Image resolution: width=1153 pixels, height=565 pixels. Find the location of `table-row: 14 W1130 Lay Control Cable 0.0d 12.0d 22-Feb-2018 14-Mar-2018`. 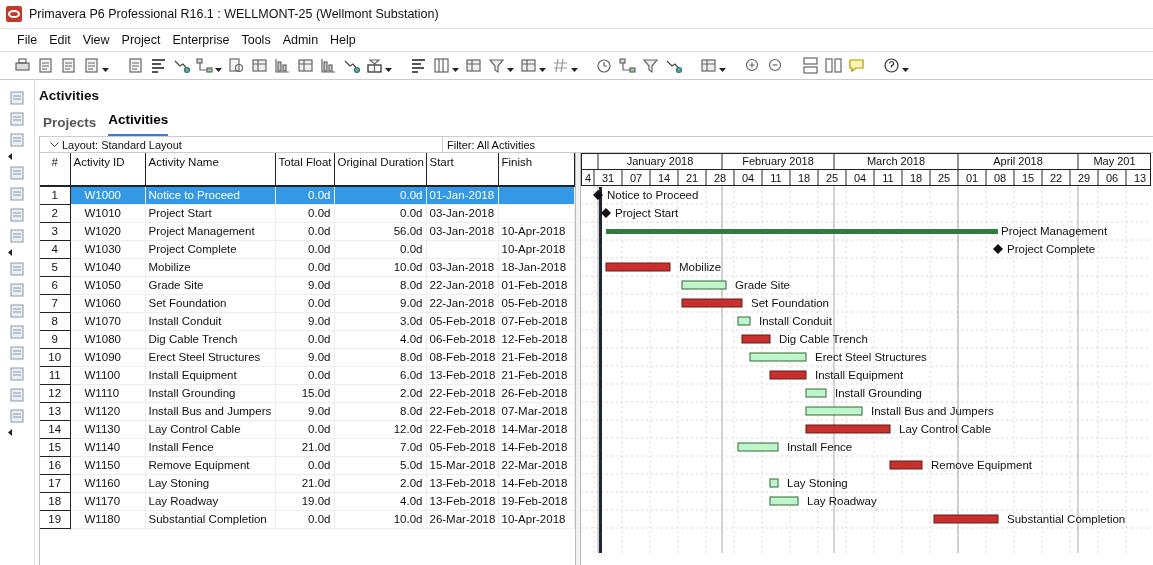

table-row: 14 W1130 Lay Control Cable 0.0d 12.0d 22-Feb-2018 14-Mar-2018 is located at coordinates (307, 429).